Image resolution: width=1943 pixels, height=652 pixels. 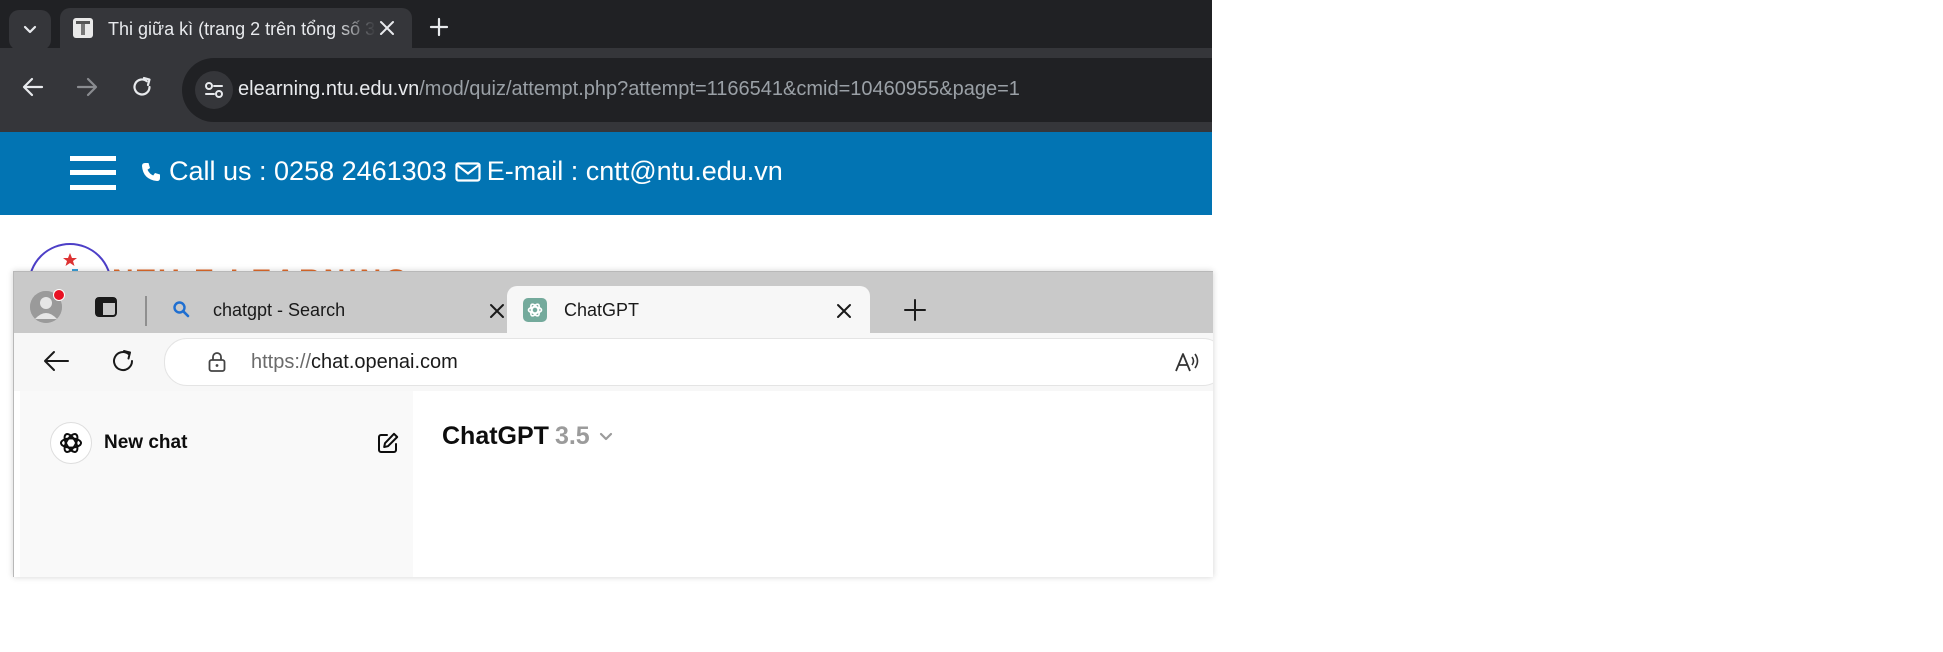 What do you see at coordinates (468, 171) in the screenshot?
I see `envelope-icon` at bounding box center [468, 171].